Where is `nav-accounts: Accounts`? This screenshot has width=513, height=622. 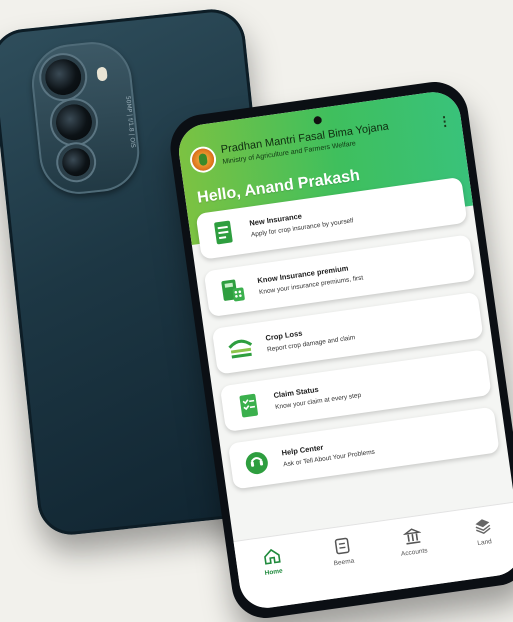 nav-accounts: Accounts is located at coordinates (413, 542).